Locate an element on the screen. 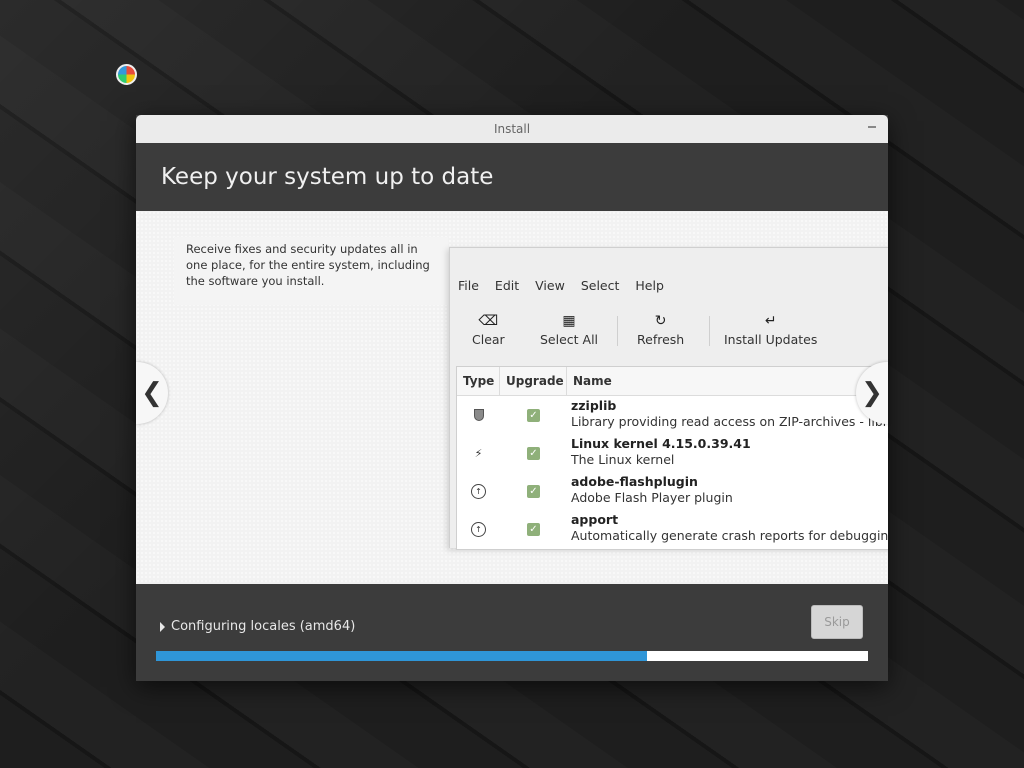  package-description: The Linux kernel is located at coordinates (623, 459).